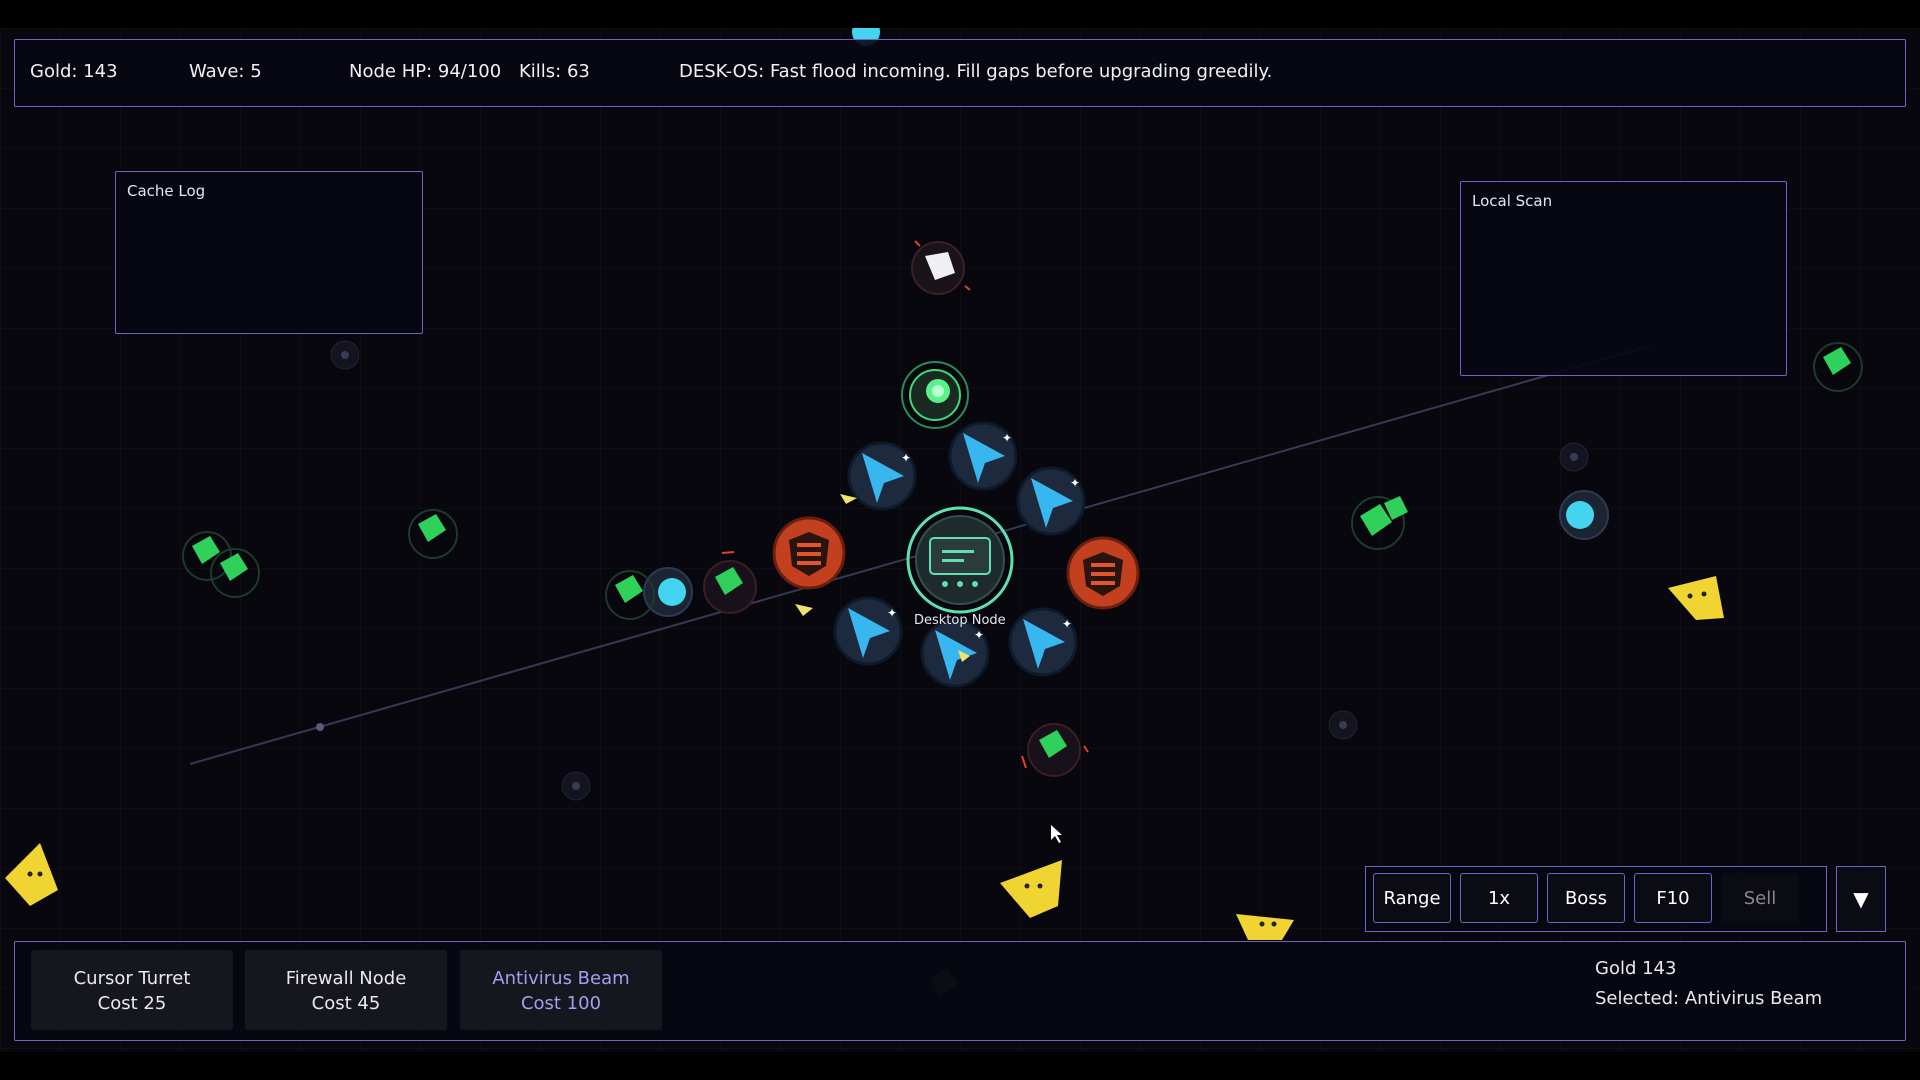 The image size is (1920, 1080). Describe the element at coordinates (561, 978) in the screenshot. I see `antivirus-beam-name: Antivirus Beam` at that location.